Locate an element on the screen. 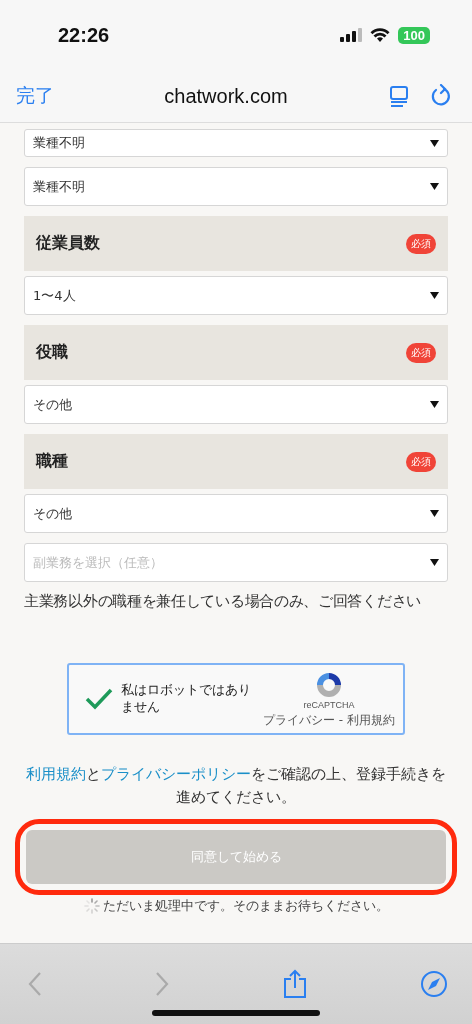  url-text: chatwork.com is located at coordinates (226, 96).